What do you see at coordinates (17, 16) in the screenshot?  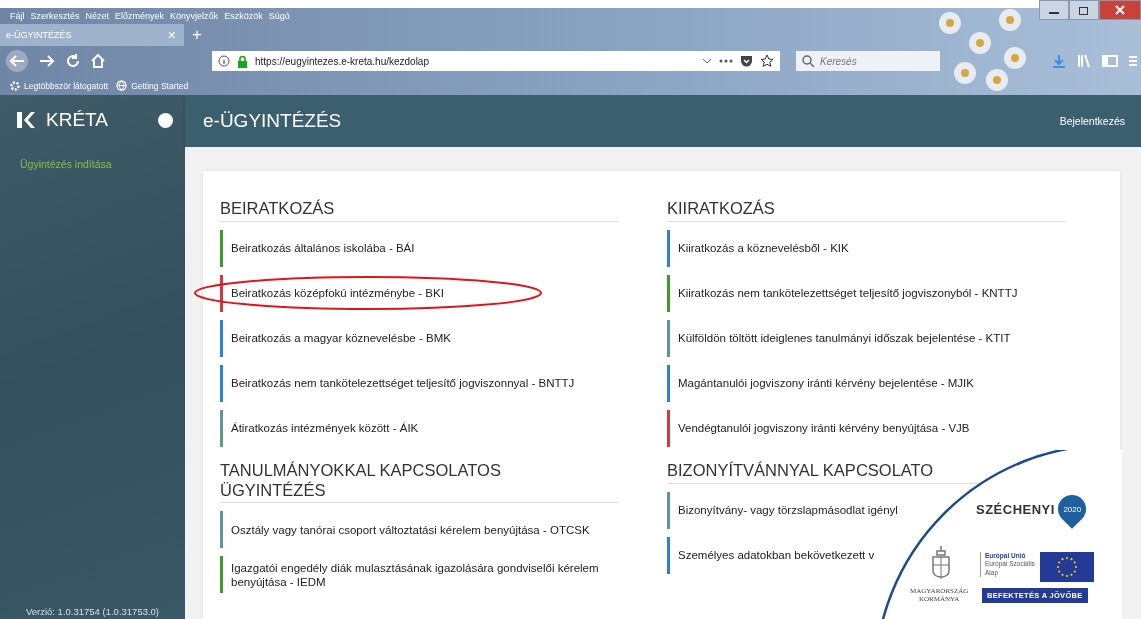 I see `menu-item: Fájl` at bounding box center [17, 16].